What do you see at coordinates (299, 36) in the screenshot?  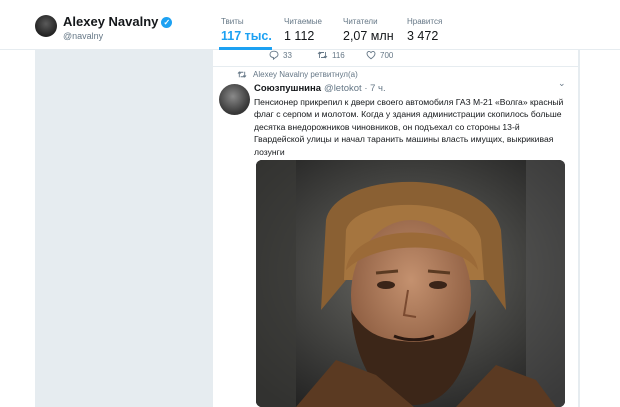 I see `stat-value: 1 112` at bounding box center [299, 36].